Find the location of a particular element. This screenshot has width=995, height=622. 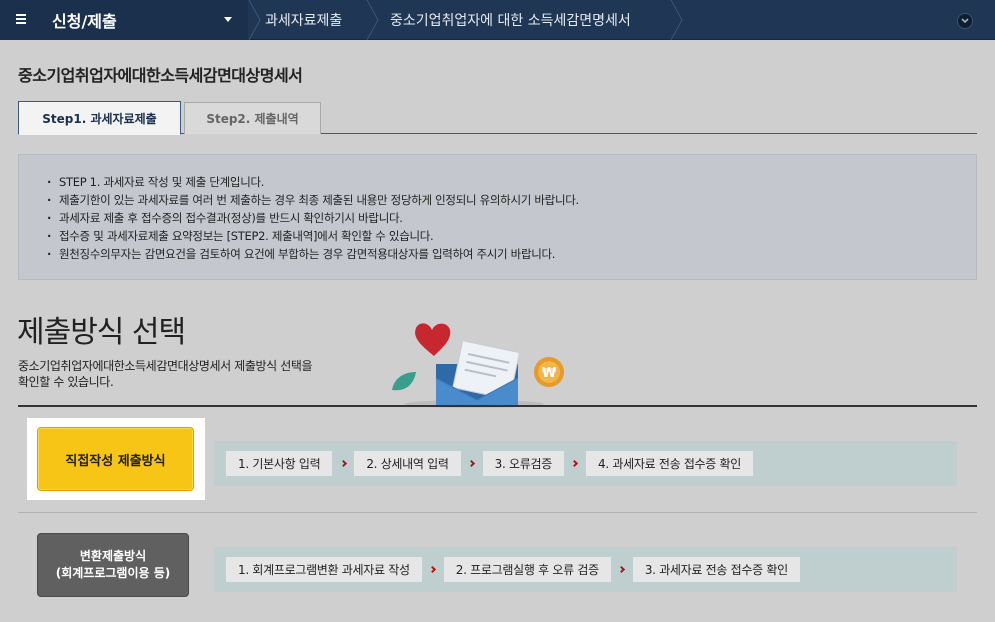

direct-submit-button: 직접작성 제출방식 is located at coordinates (115, 459).